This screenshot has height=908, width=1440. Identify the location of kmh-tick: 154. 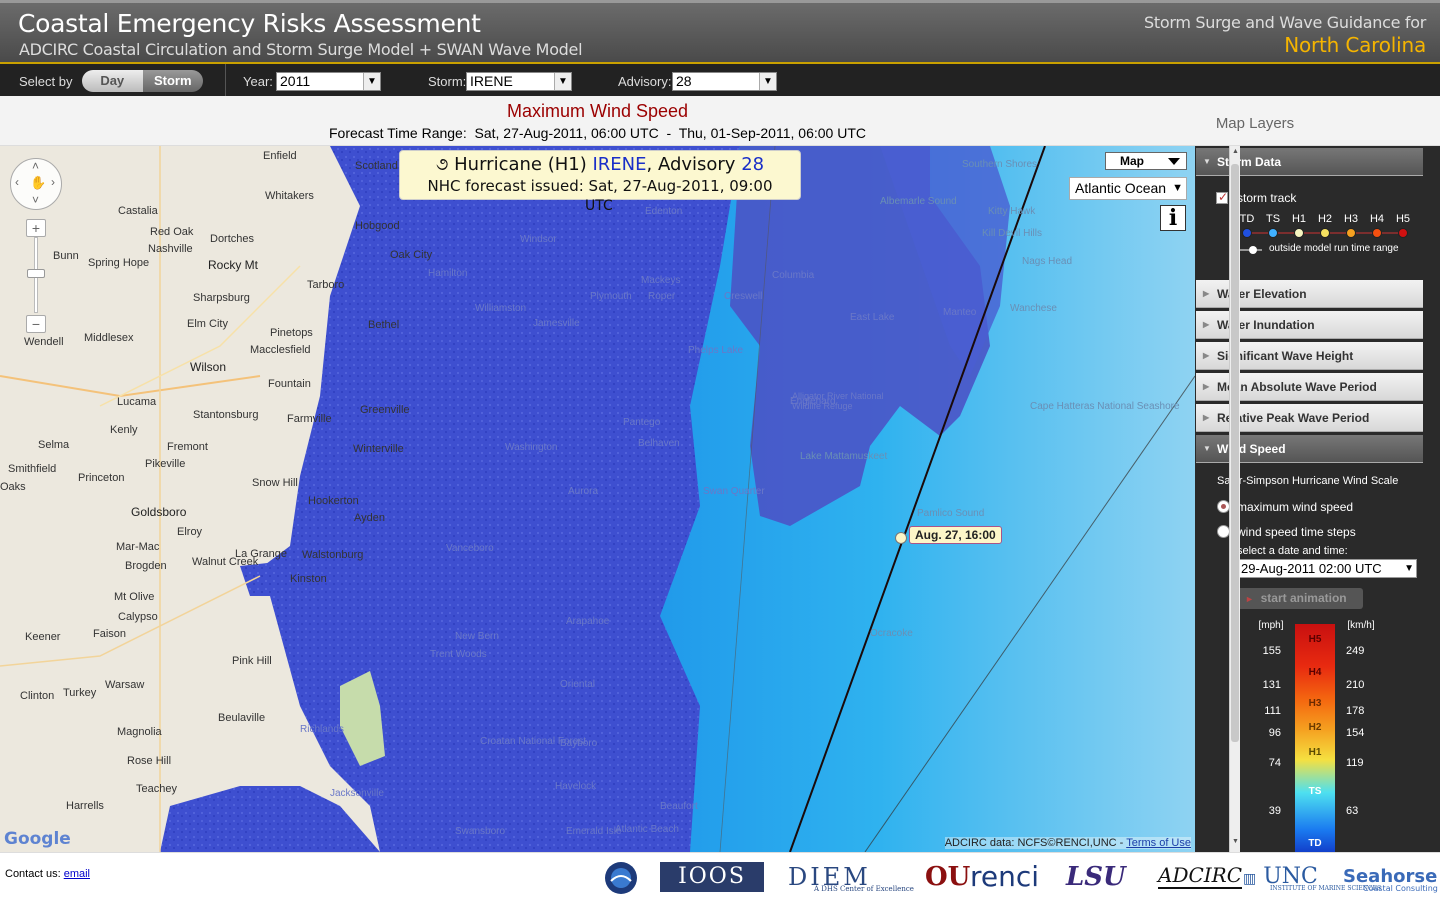
(1355, 733).